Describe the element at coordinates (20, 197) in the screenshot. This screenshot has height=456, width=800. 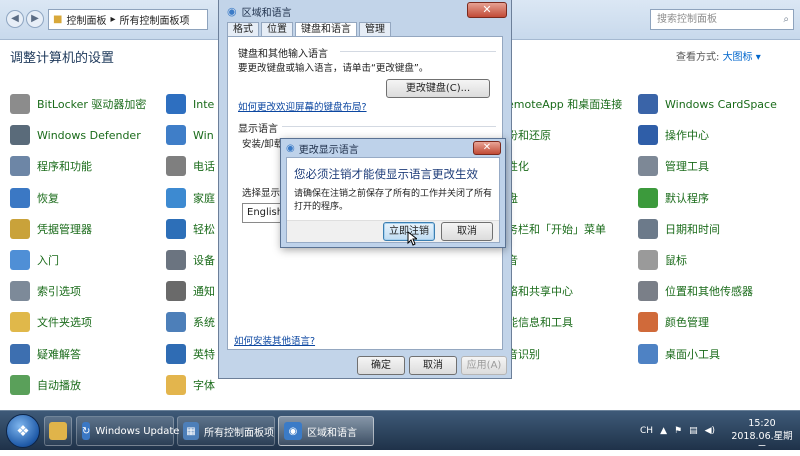
I see `recovery-icon` at that location.